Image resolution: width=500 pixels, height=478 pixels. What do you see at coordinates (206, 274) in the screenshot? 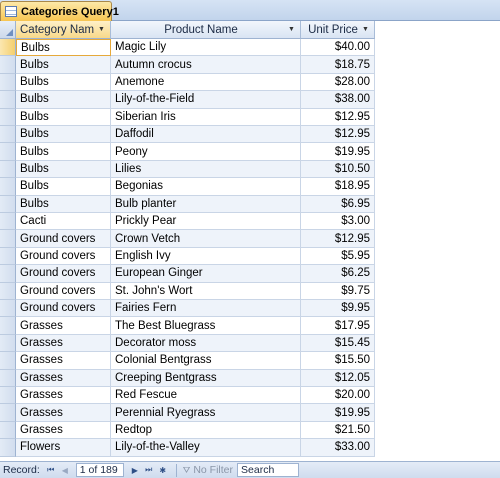
I see `cell-product-name: European Ginger` at bounding box center [206, 274].